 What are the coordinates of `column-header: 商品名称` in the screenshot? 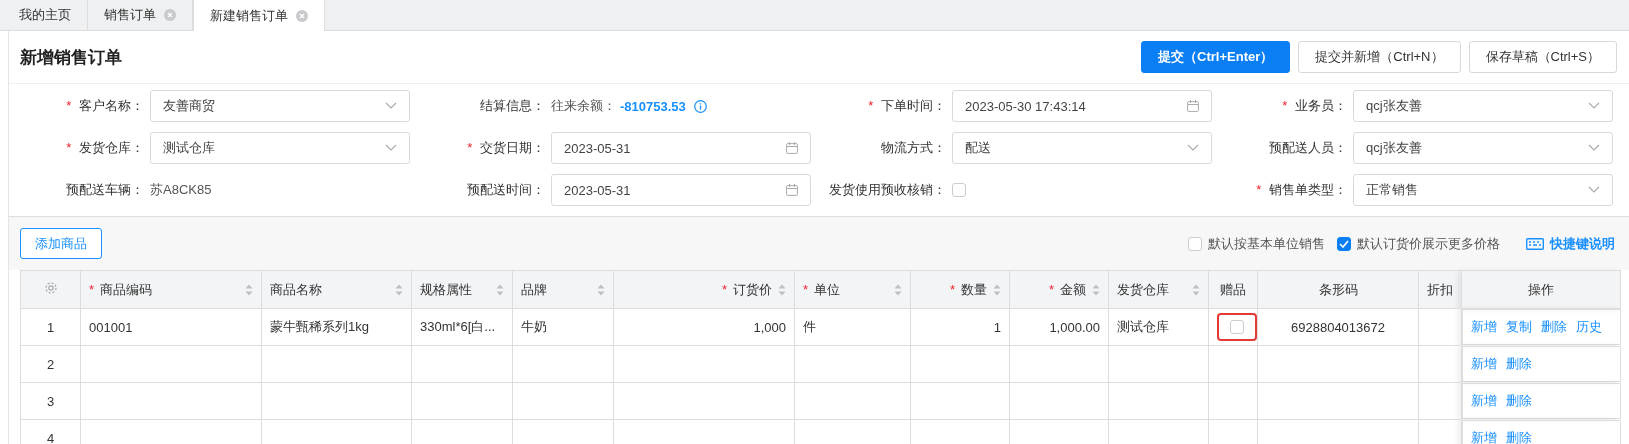 It's located at (296, 289).